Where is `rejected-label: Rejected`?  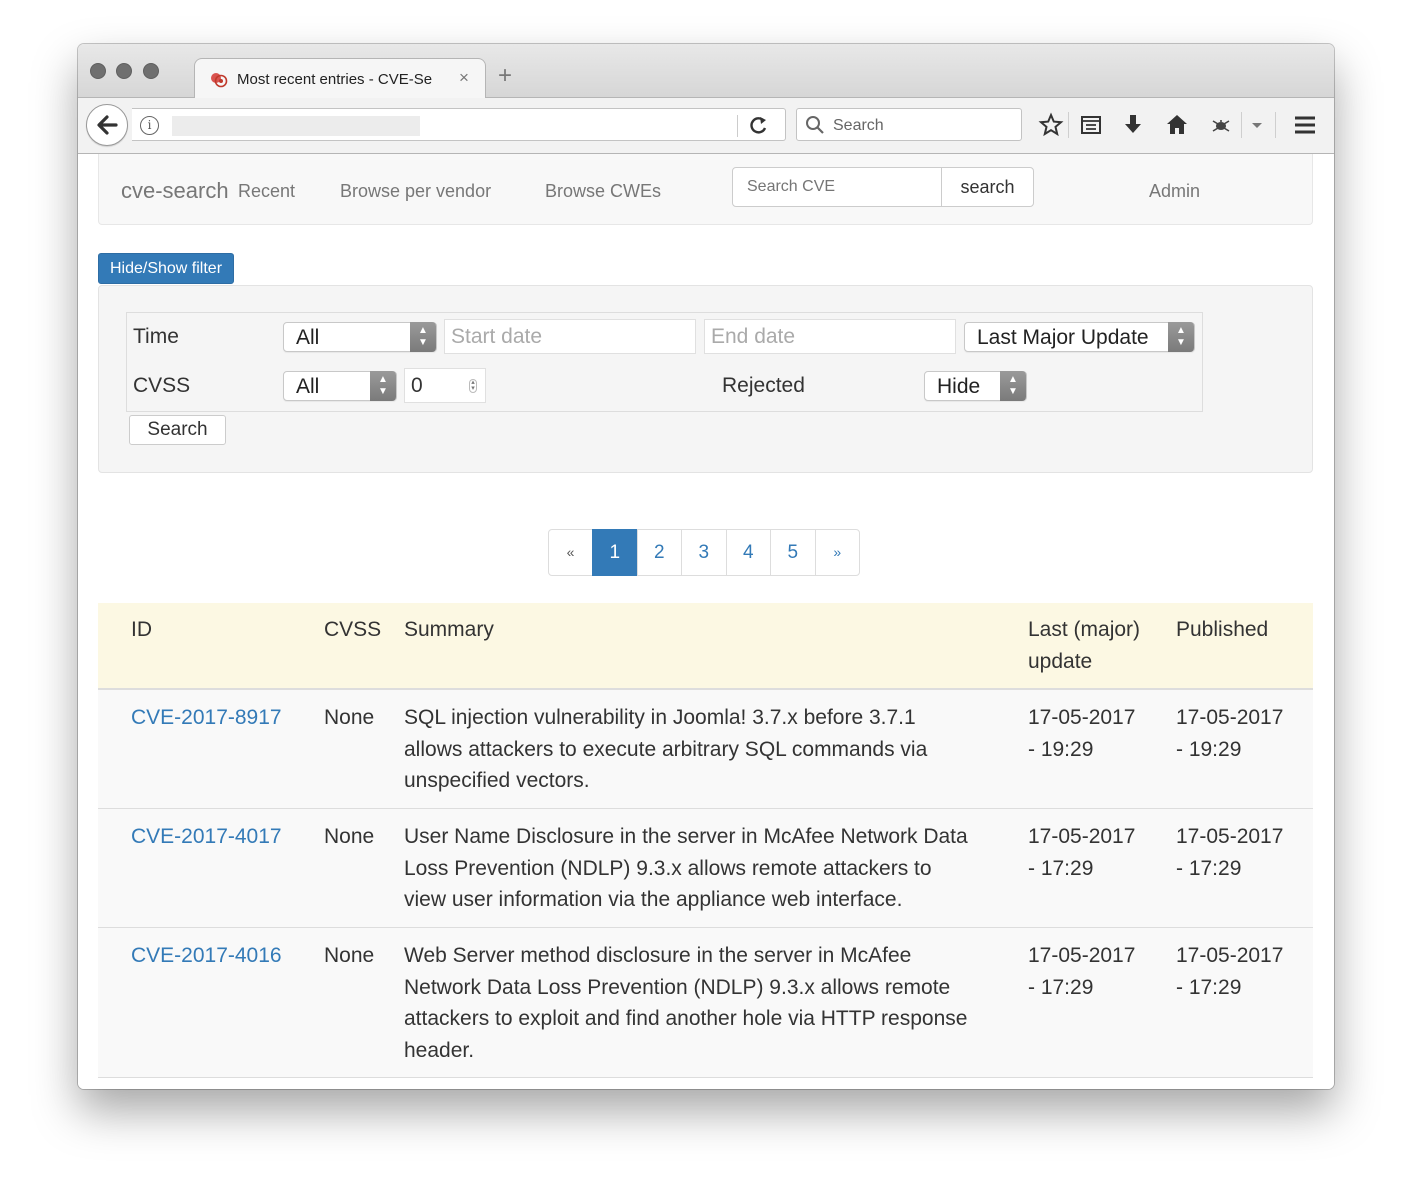
rejected-label: Rejected is located at coordinates (763, 385).